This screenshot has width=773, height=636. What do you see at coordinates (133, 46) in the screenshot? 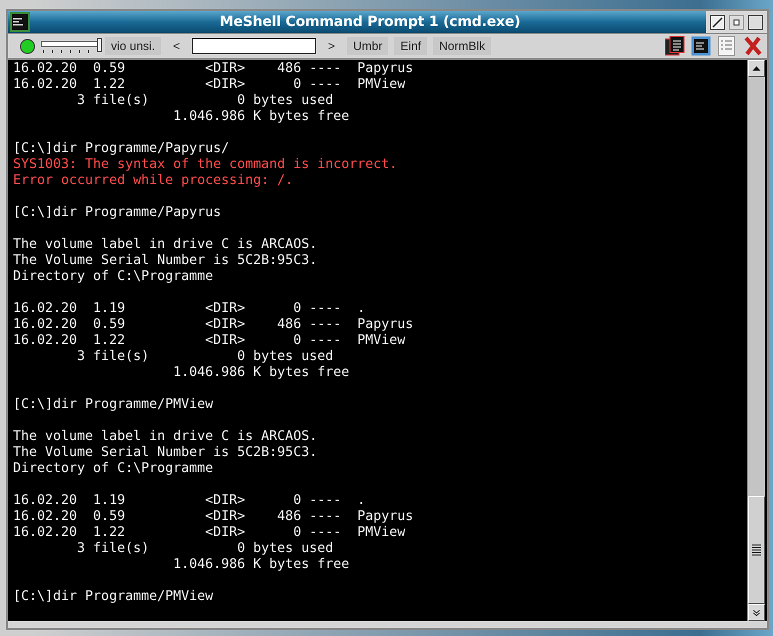
I see `toolbar-button: vio unsi.` at bounding box center [133, 46].